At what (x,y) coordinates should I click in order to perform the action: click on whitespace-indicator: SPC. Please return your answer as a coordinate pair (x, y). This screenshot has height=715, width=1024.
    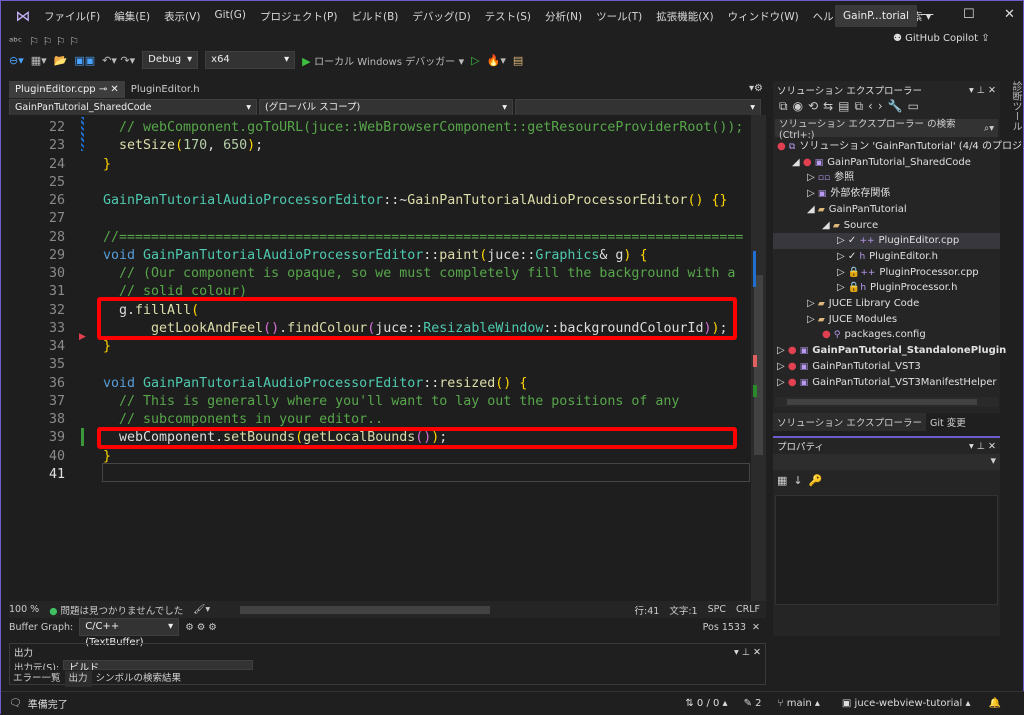
    Looking at the image, I should click on (717, 609).